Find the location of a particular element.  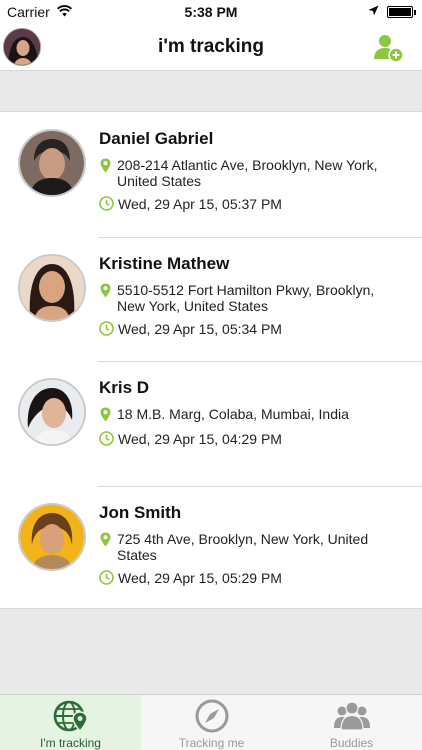

contact-address: 18 M.B. Marg, Colaba, Mumbai, India is located at coordinates (233, 414).